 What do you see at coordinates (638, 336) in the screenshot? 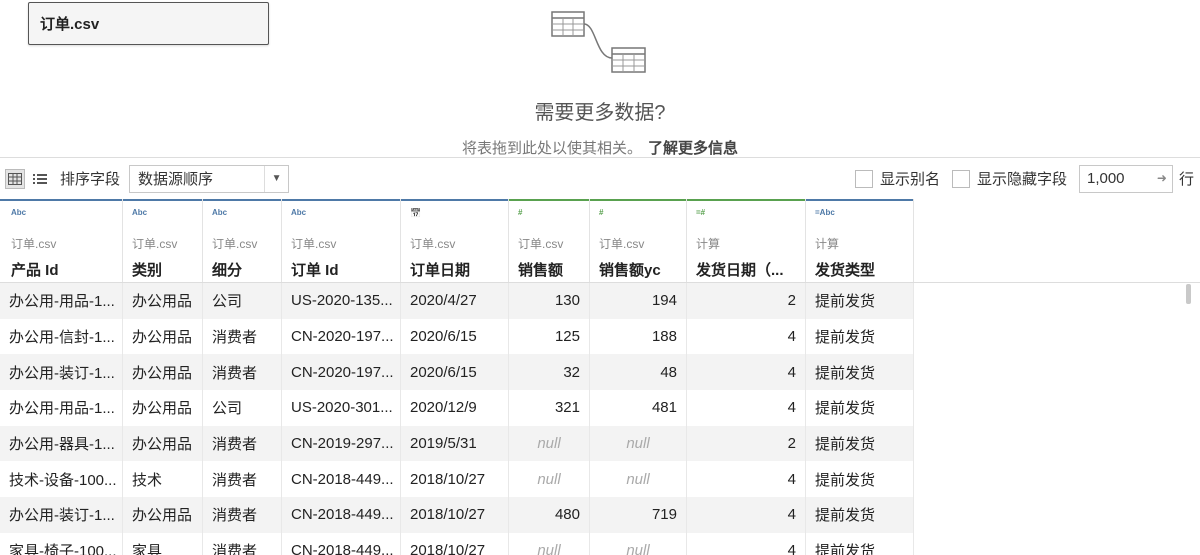
I see `table-cell: 188` at bounding box center [638, 336].